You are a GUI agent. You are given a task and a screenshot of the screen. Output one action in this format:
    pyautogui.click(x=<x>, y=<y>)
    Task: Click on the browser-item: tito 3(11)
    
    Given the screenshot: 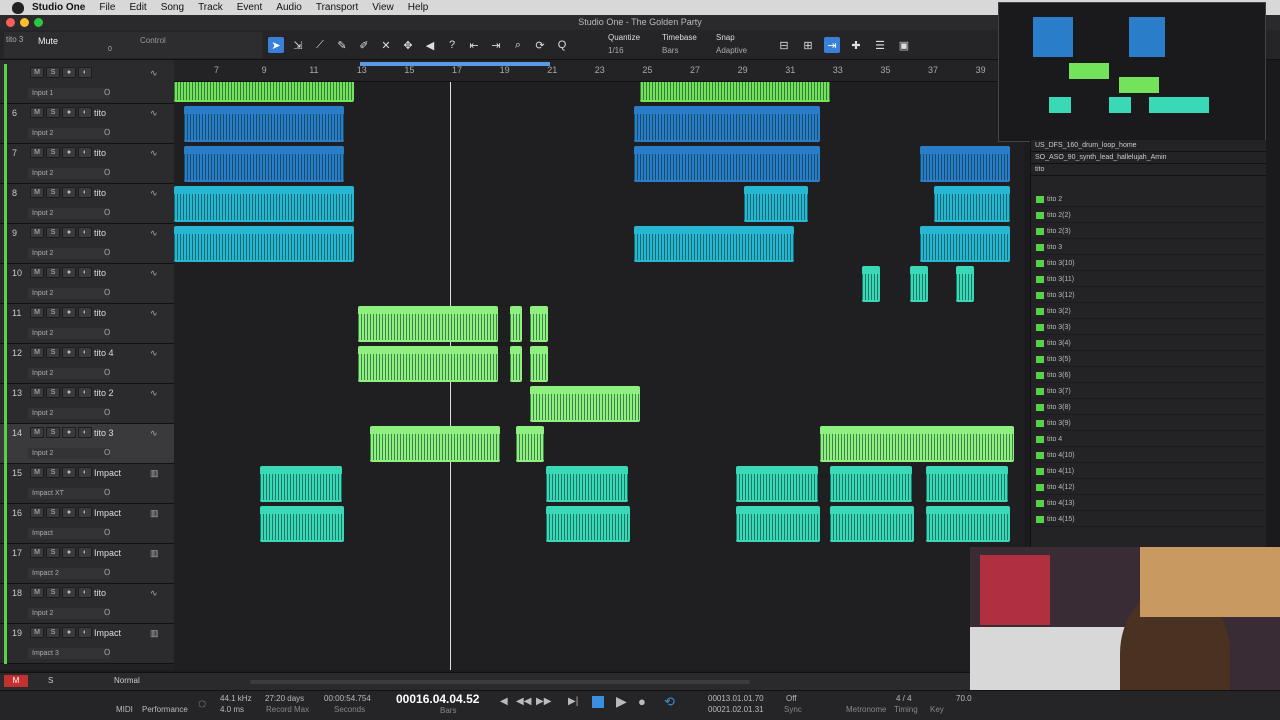 What is the action you would take?
    pyautogui.click(x=1149, y=279)
    